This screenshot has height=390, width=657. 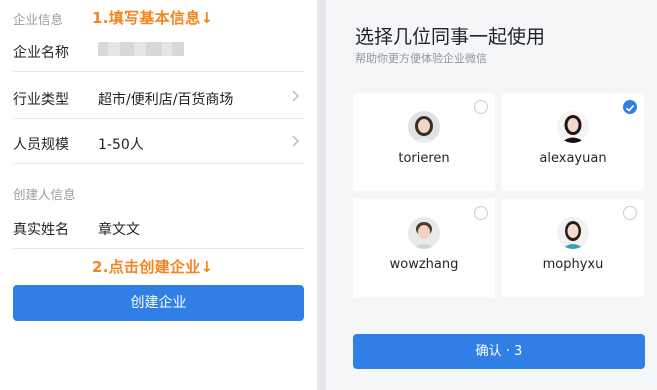 I want to click on create-company-button: 创建企业, so click(x=158, y=303).